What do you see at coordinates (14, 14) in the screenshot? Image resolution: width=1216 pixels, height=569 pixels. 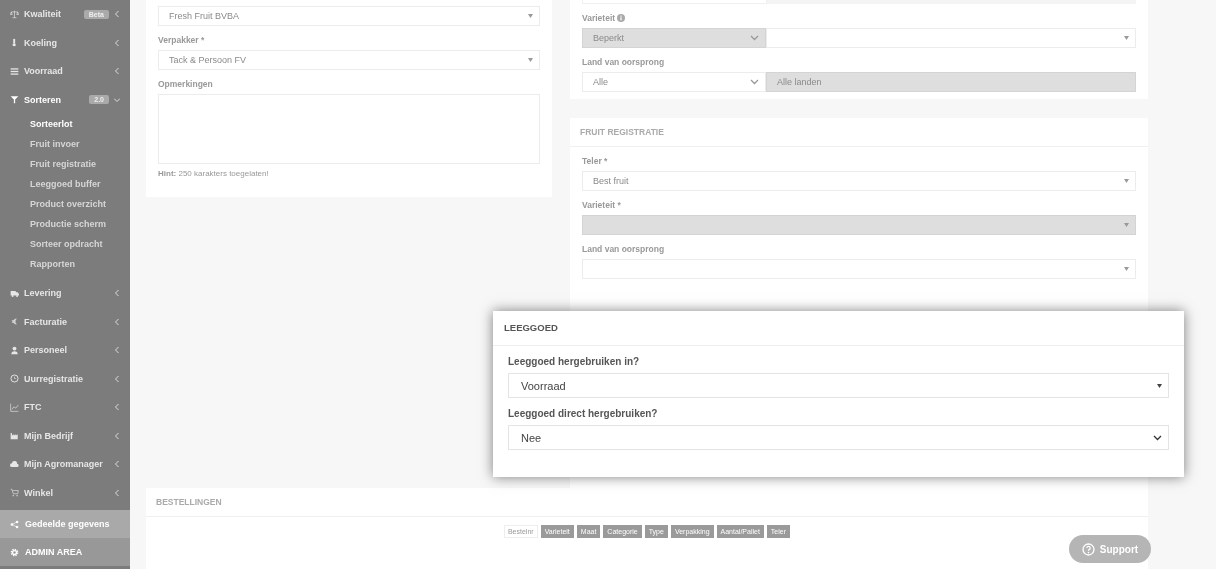 I see `scale-icon` at bounding box center [14, 14].